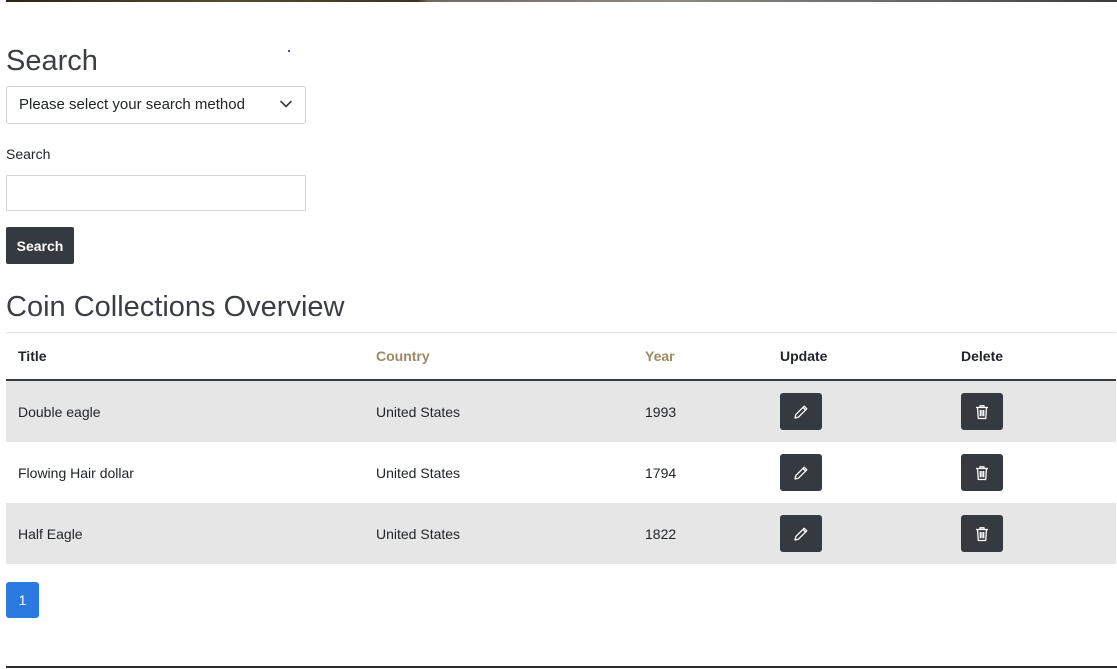 Image resolution: width=1117 pixels, height=669 pixels. Describe the element at coordinates (76, 472) in the screenshot. I see `cell-title: Flowing Hair dollar` at that location.